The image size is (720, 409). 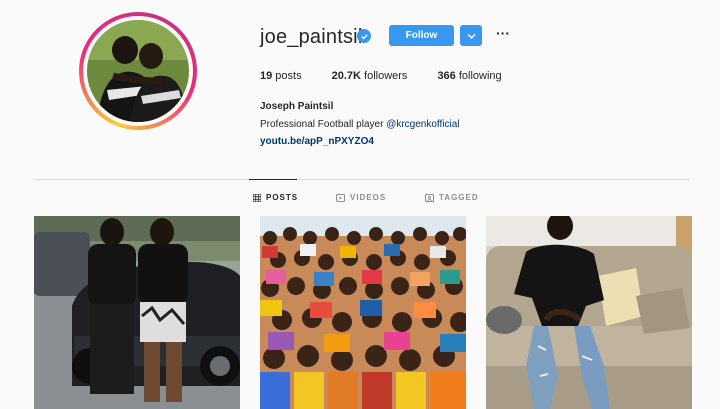 I want to click on followers-count: 20.7K, so click(x=346, y=76).